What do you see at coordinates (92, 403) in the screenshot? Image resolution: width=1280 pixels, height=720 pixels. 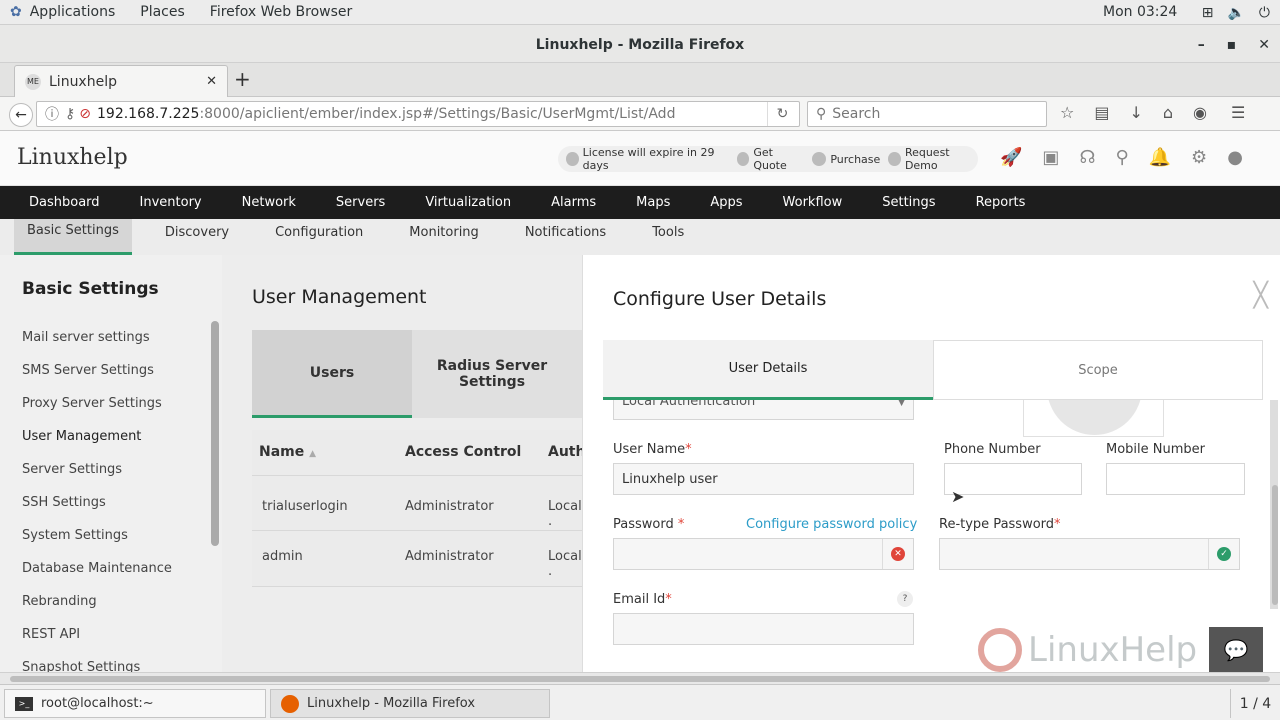 I see `sidebar-item-proxy-server: Proxy Server Settings` at bounding box center [92, 403].